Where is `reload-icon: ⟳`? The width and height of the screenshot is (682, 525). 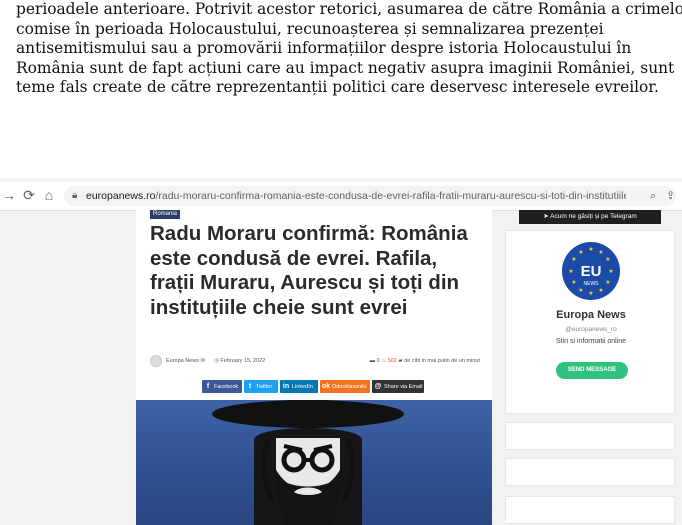
reload-icon: ⟳ is located at coordinates (29, 195).